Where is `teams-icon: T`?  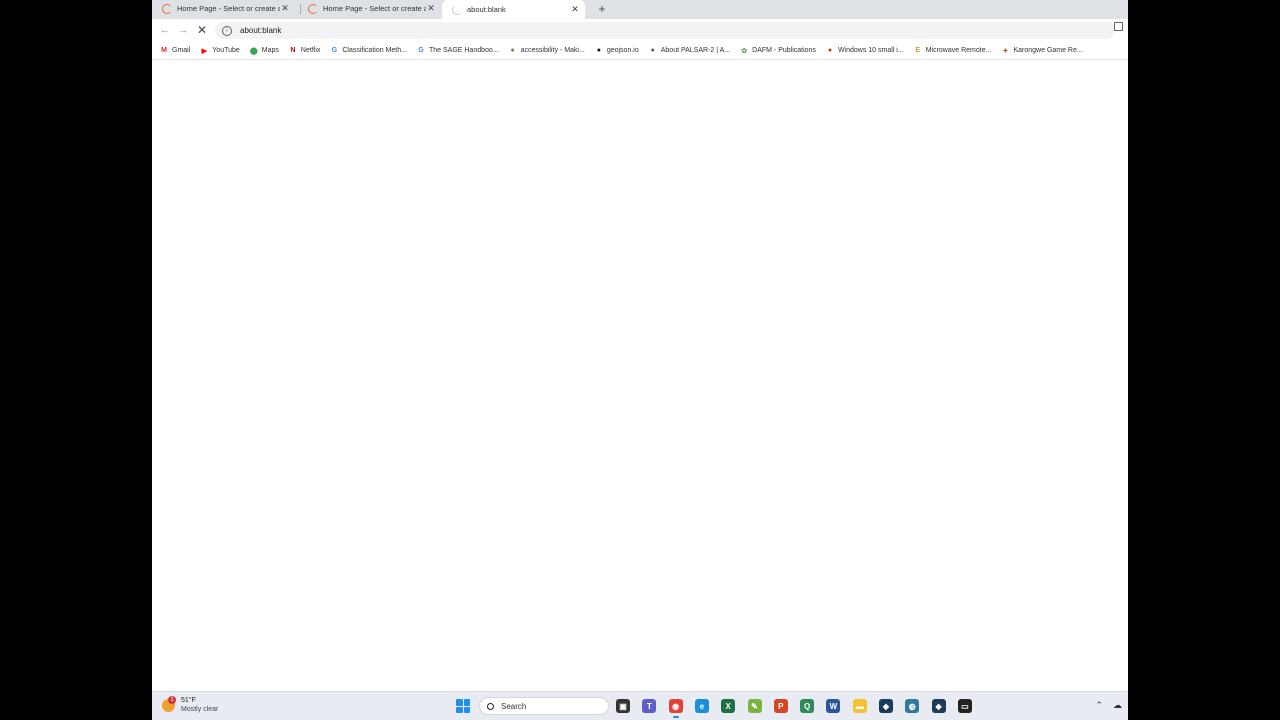 teams-icon: T is located at coordinates (649, 706).